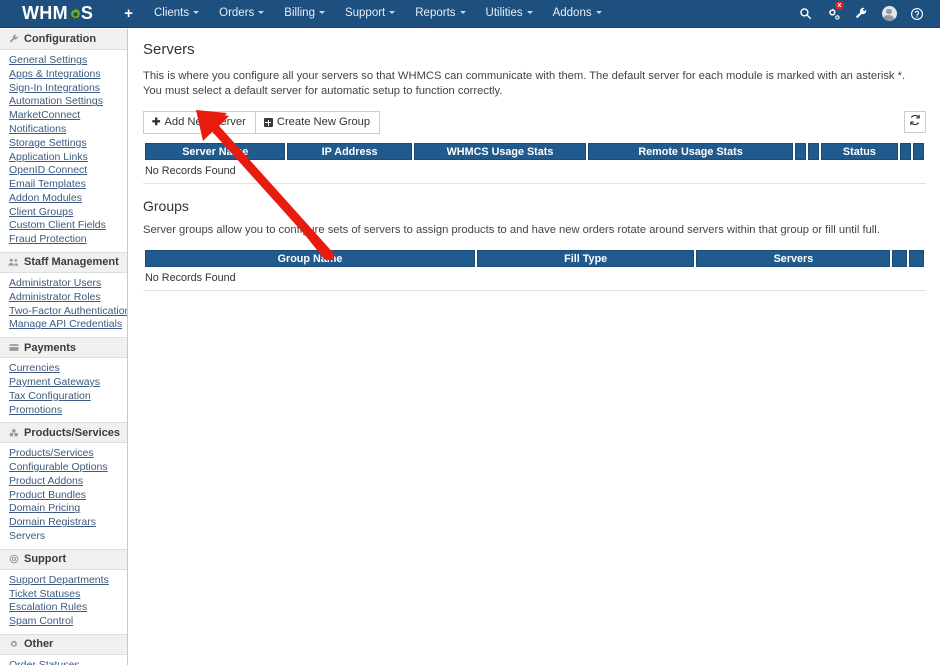 The image size is (940, 665). I want to click on whmcs-logo: WHM S, so click(57, 13).